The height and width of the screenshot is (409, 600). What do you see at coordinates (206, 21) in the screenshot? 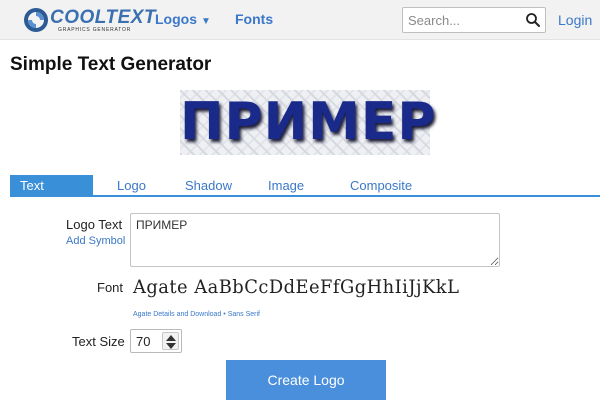
I see `chevron-down-icon: ▼` at bounding box center [206, 21].